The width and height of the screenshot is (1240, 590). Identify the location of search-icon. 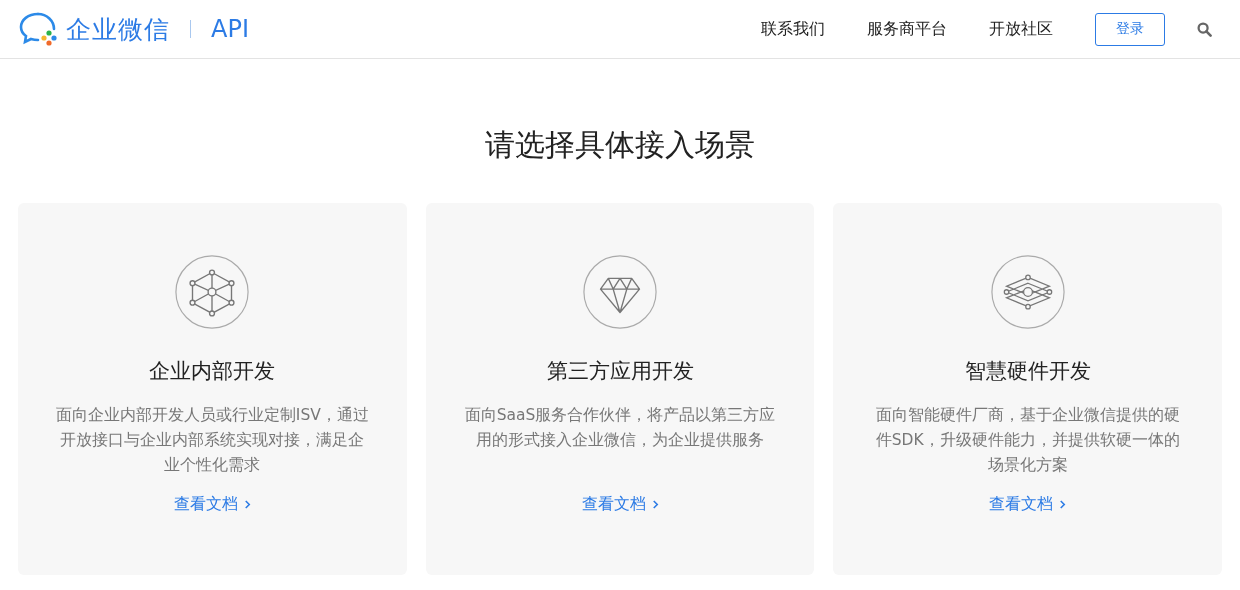
(1204, 29).